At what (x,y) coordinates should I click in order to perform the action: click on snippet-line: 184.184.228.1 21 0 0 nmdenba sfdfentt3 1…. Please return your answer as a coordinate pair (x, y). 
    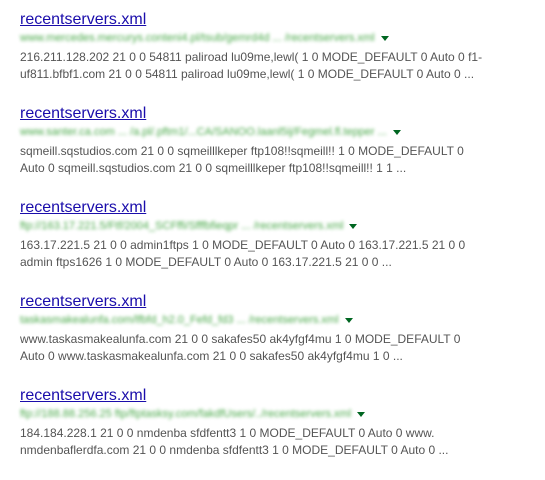
    Looking at the image, I should click on (227, 433).